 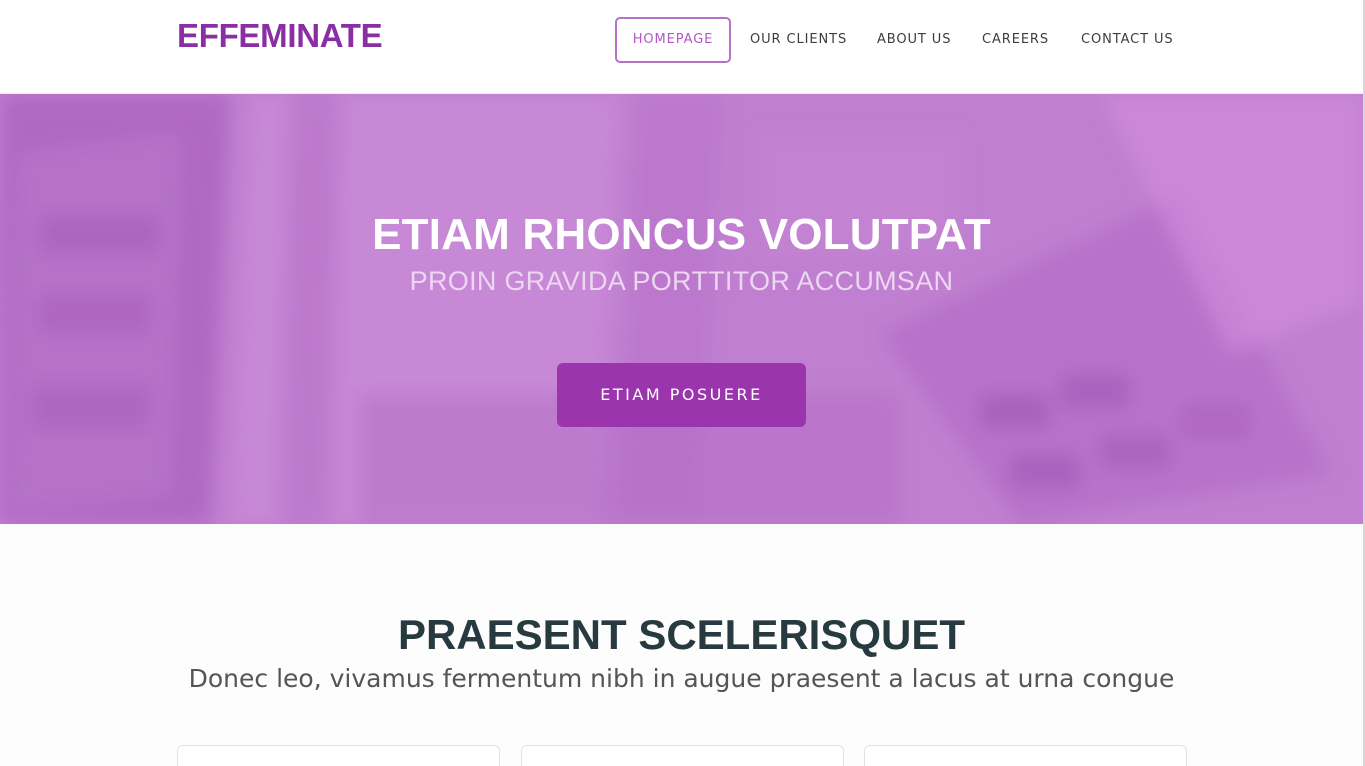 I want to click on nav-homepage: HOMEPAGE, so click(x=673, y=40).